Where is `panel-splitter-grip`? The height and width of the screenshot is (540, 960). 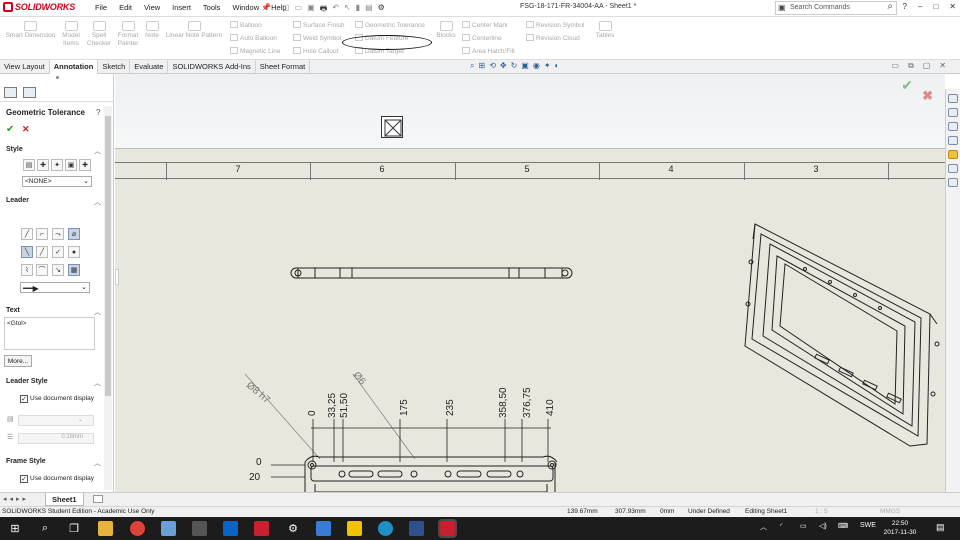
panel-splitter-grip is located at coordinates (117, 277).